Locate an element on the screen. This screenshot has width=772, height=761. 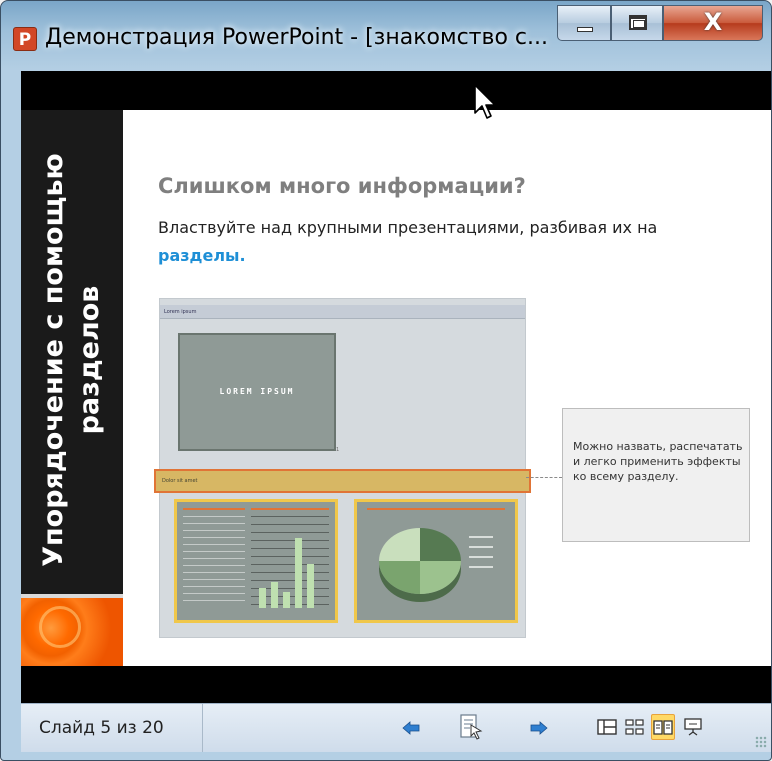
arrow-right-icon is located at coordinates (539, 728).